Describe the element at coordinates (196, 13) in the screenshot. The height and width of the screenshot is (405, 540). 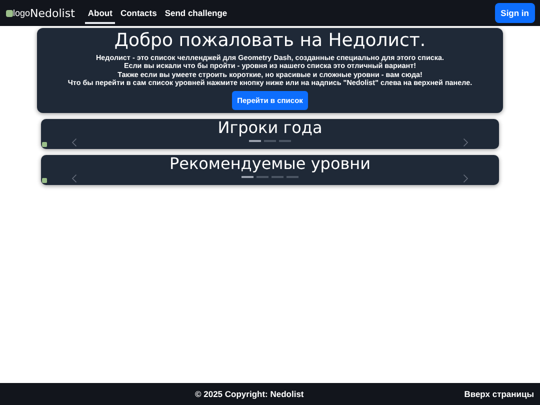
I see `nav-link: Send challenge` at that location.